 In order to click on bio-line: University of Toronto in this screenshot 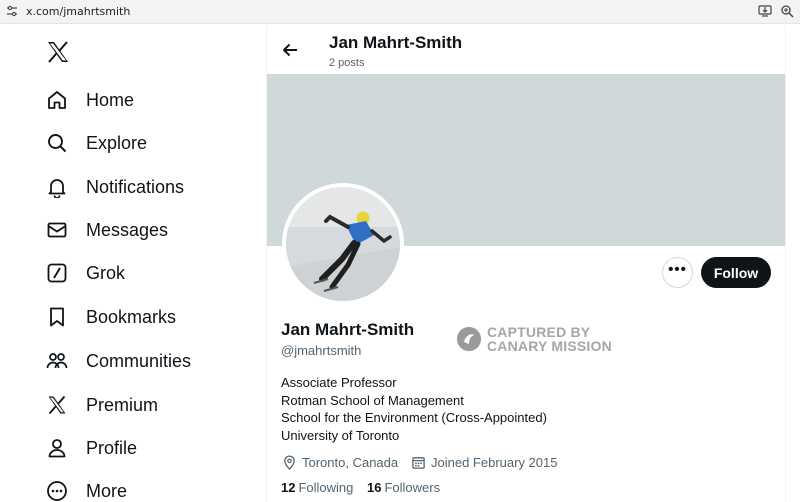, I will do `click(340, 435)`.